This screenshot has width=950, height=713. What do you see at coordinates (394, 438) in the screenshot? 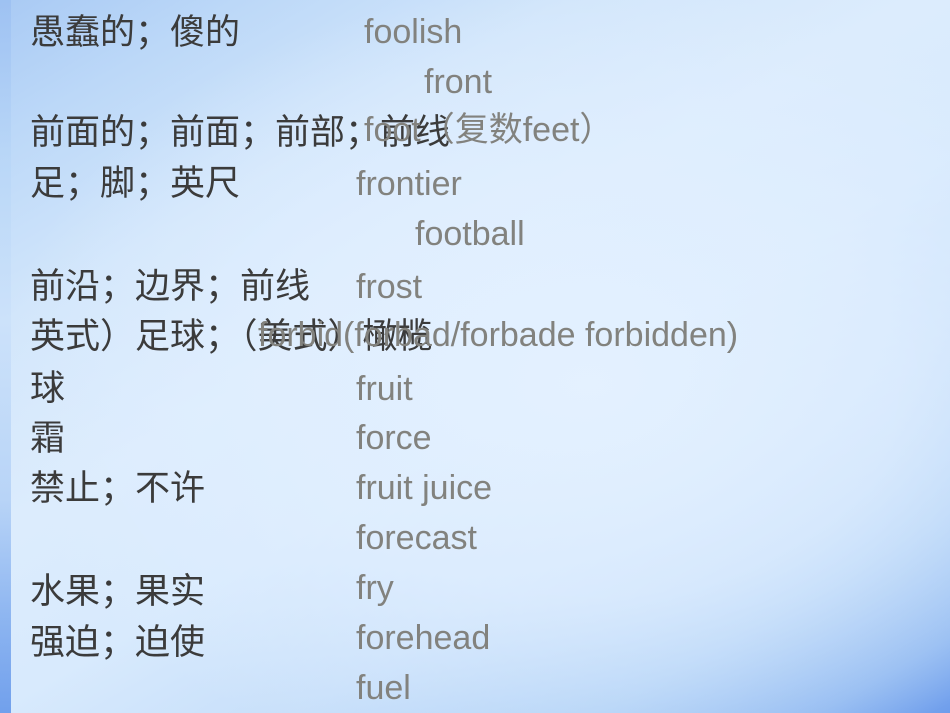
I see `english-word: force` at bounding box center [394, 438].